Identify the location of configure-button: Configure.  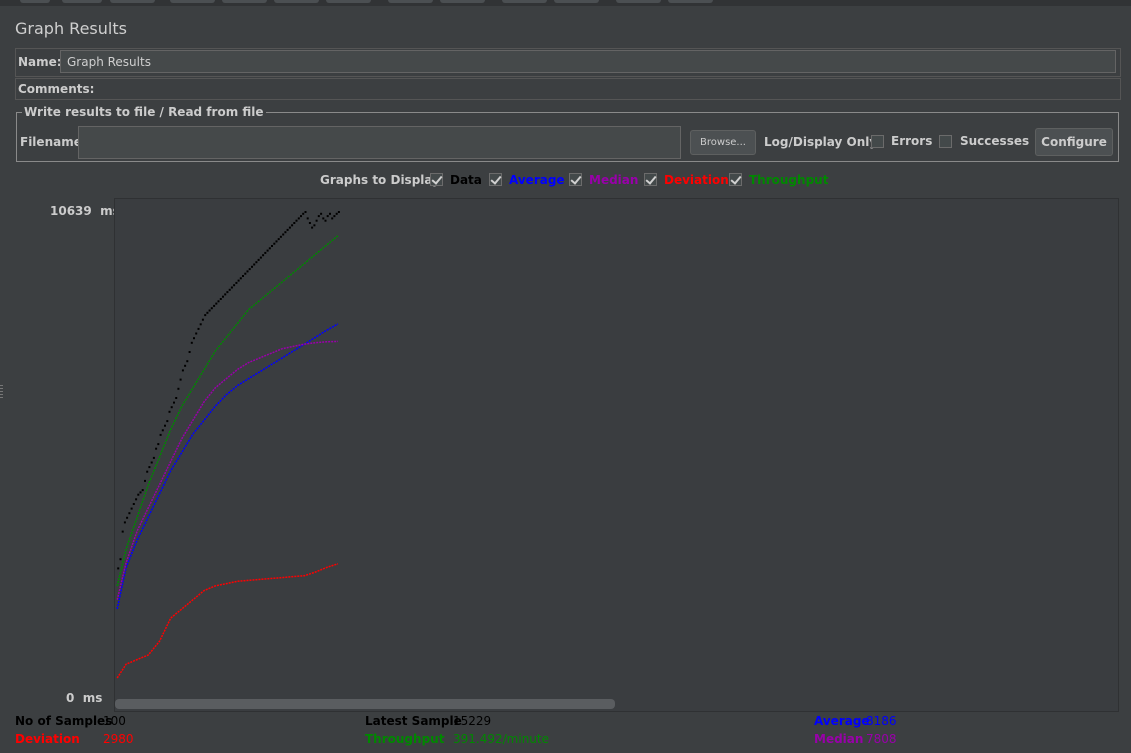
(1074, 142).